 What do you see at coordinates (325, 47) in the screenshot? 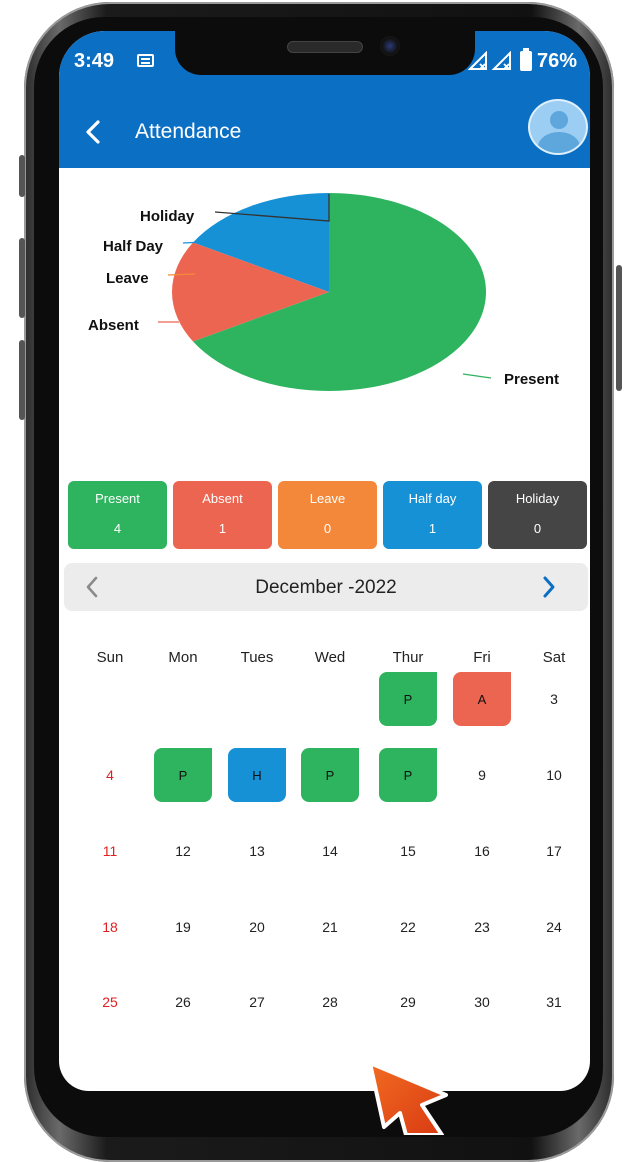
I see `speaker-grille` at bounding box center [325, 47].